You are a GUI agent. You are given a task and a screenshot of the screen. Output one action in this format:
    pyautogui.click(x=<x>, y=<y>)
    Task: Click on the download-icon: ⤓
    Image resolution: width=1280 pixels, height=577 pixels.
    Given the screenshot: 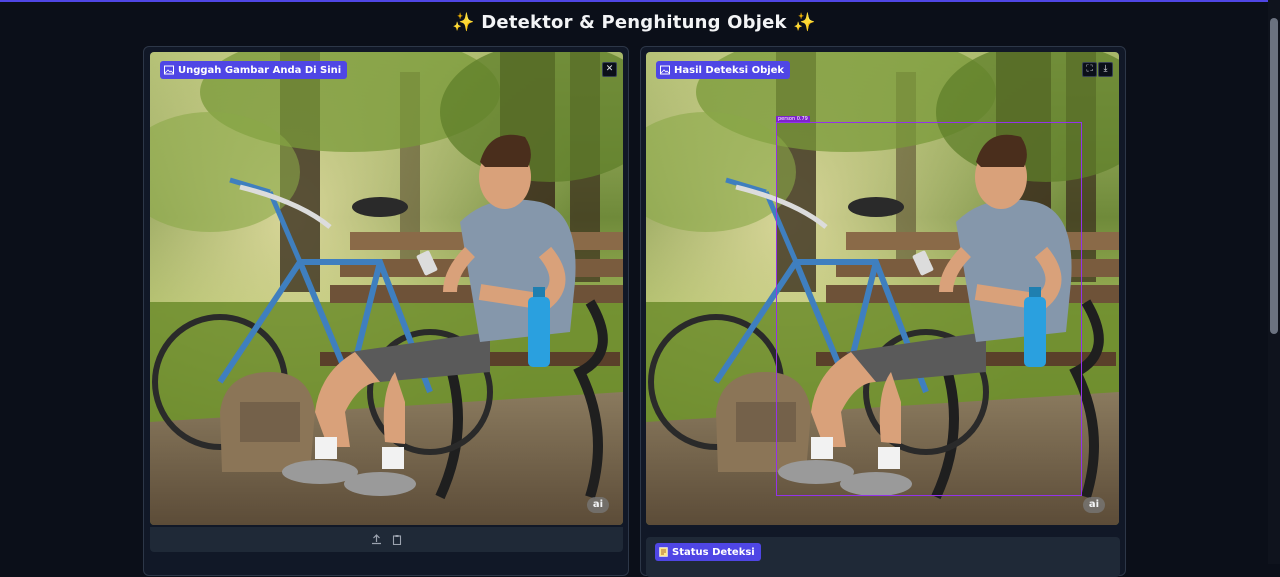 What is the action you would take?
    pyautogui.click(x=1105, y=69)
    